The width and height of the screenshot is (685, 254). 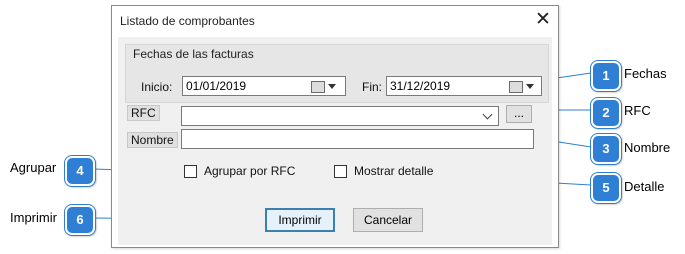 What do you see at coordinates (340, 116) in the screenshot?
I see `rfc-combobox` at bounding box center [340, 116].